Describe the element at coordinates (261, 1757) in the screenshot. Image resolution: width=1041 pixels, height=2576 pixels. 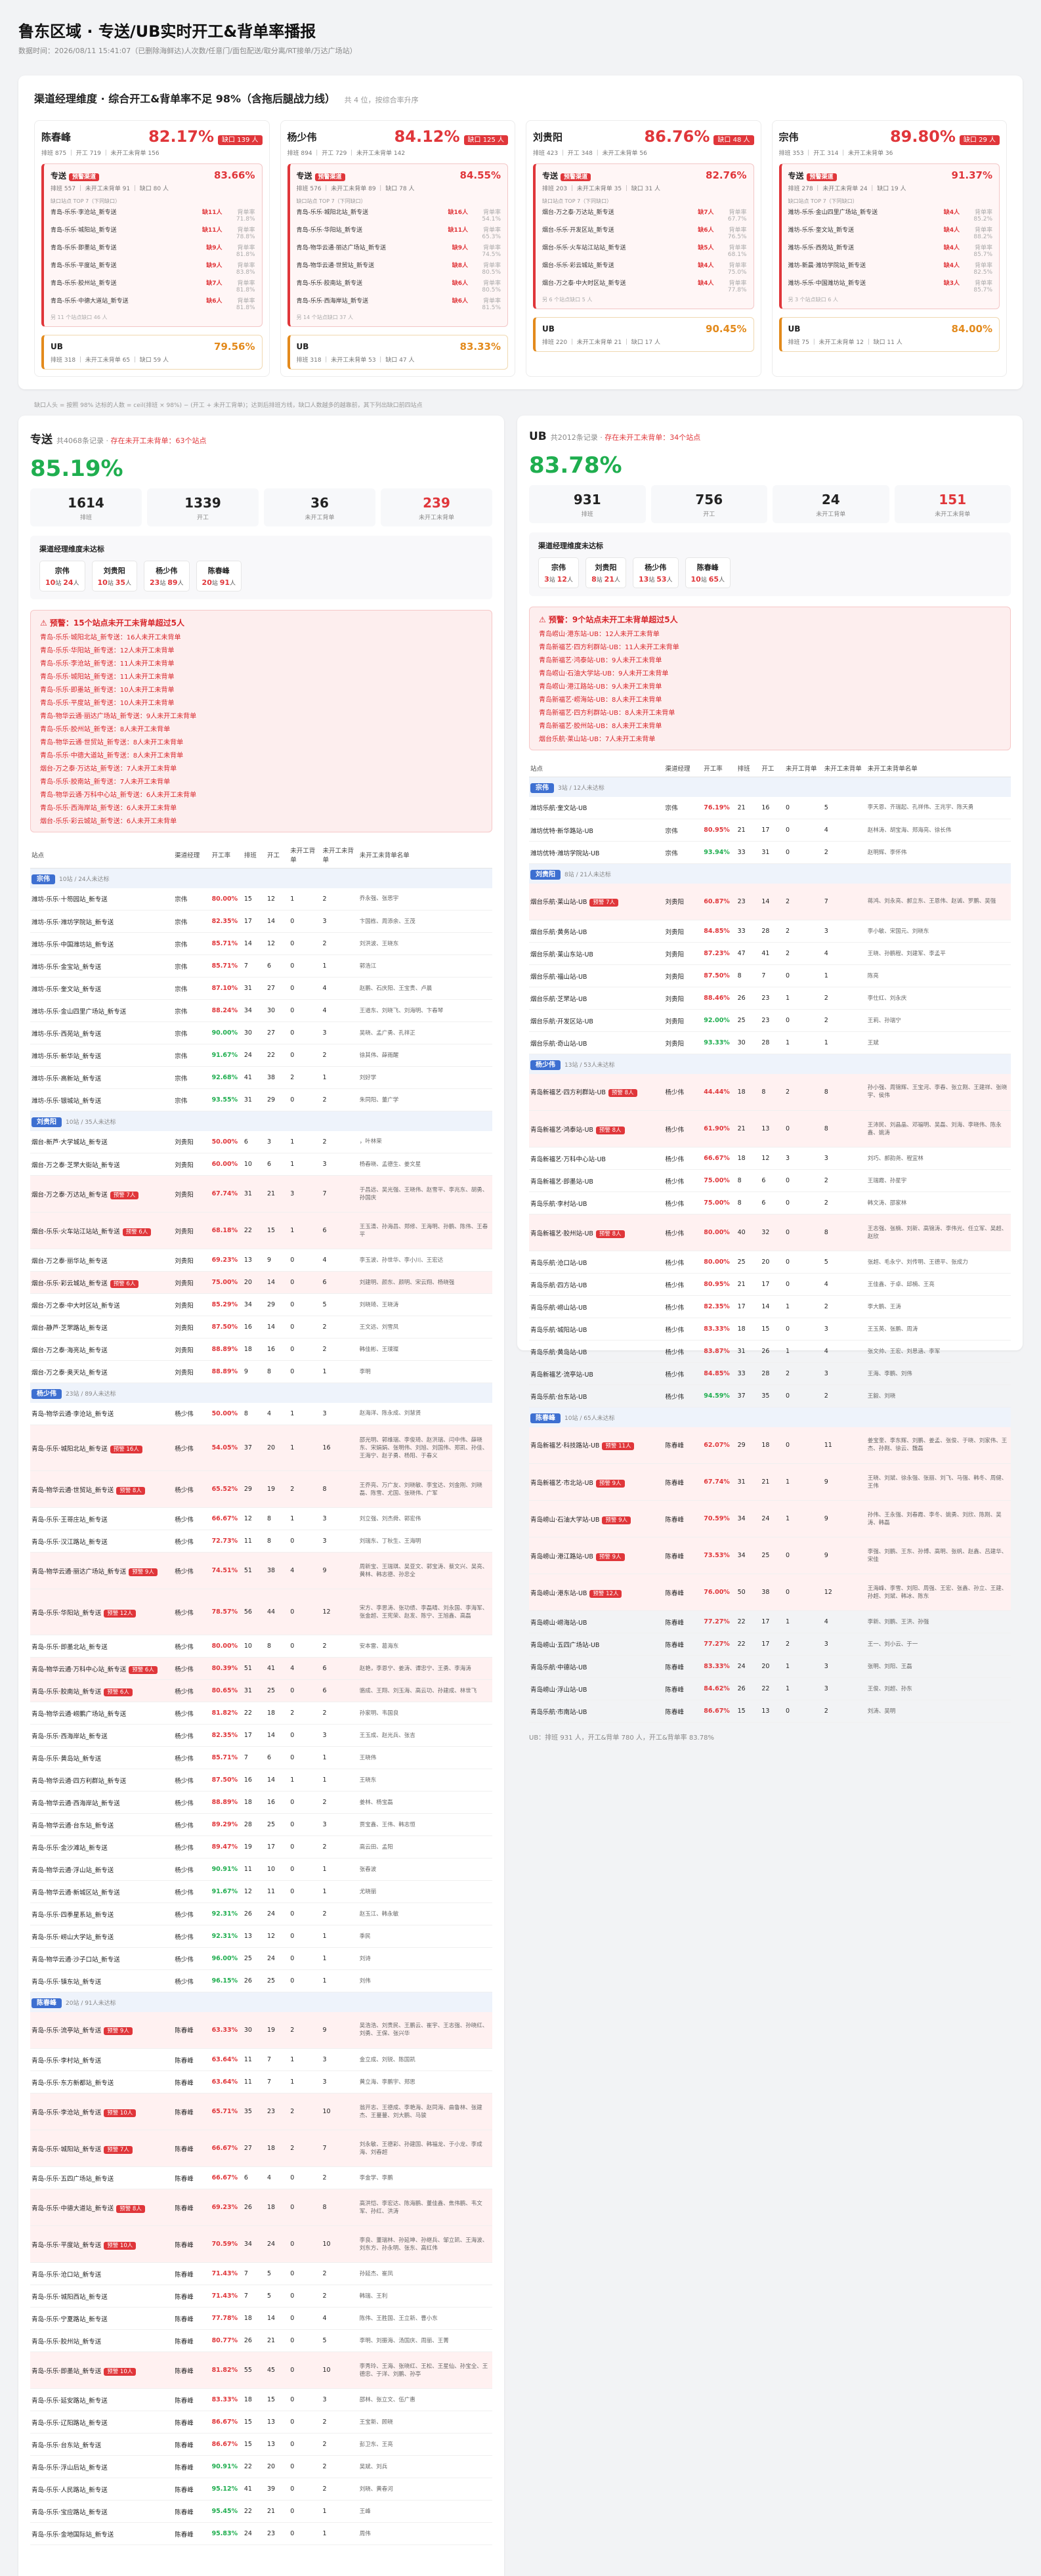
I see `table-row: 青岛-乐乐·黄岛站_新专送 杨少伟 85.71% 7 6 0 1 王晓伟` at that location.